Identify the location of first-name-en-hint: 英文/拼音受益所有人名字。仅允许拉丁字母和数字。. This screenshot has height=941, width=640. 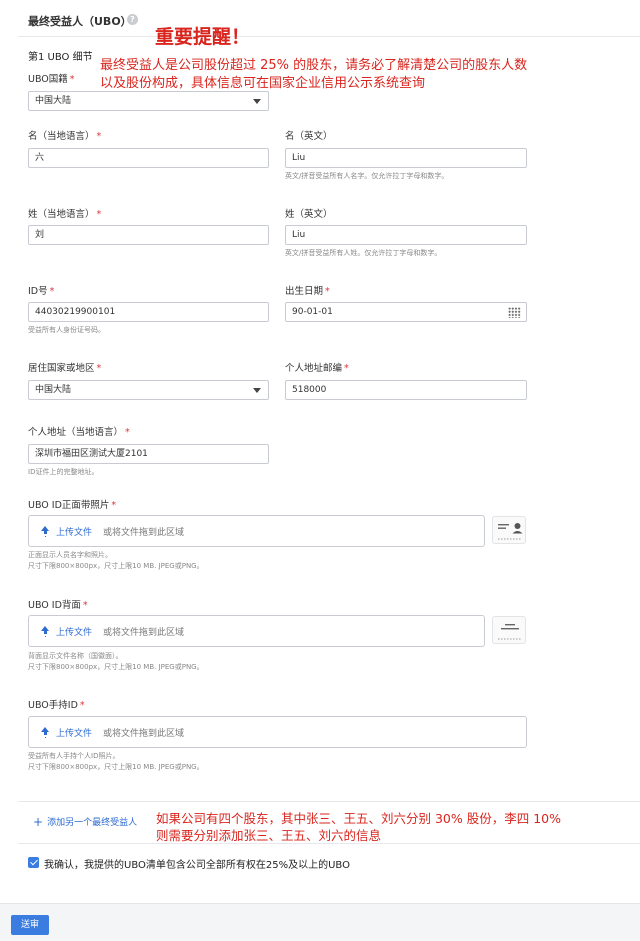
(367, 176).